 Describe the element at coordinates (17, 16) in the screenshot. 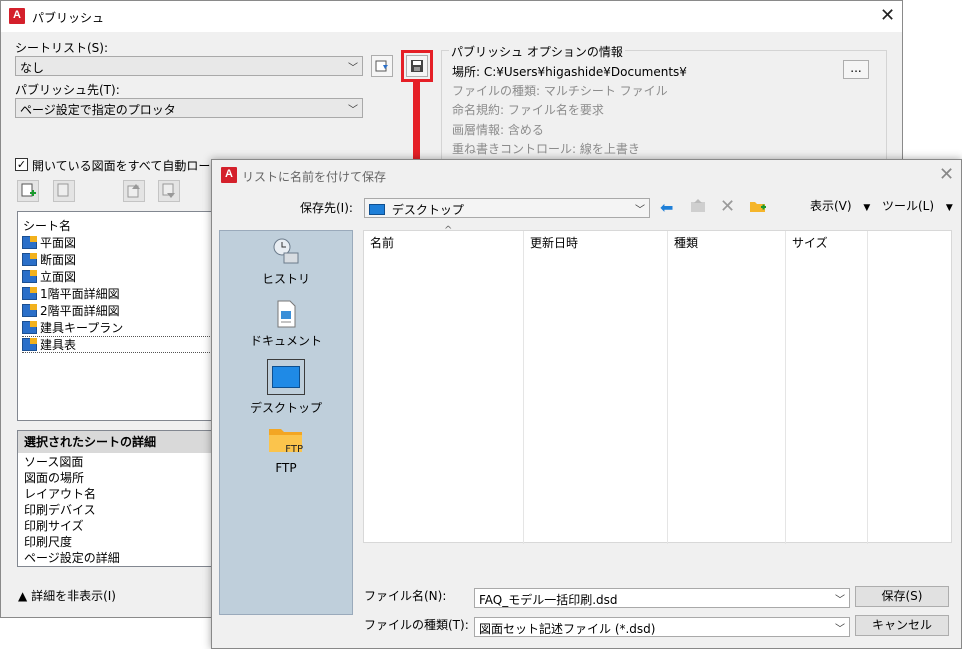

I see `autocad-app-icon: A` at that location.